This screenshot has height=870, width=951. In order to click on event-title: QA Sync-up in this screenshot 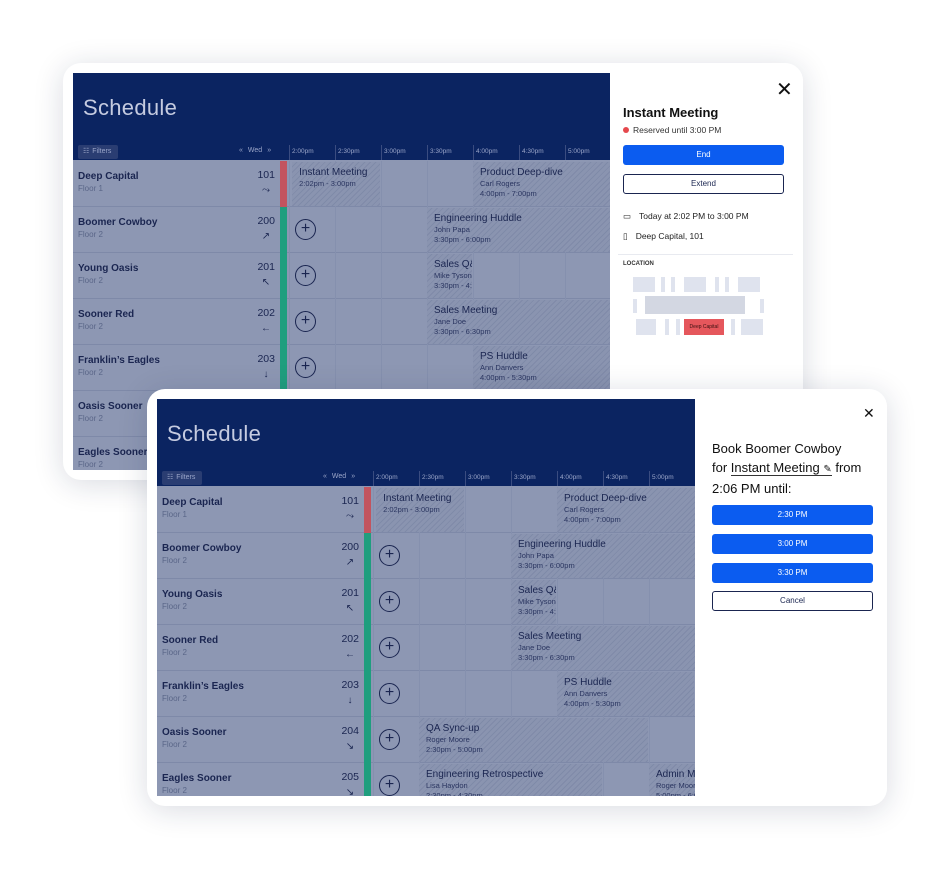, I will do `click(453, 728)`.